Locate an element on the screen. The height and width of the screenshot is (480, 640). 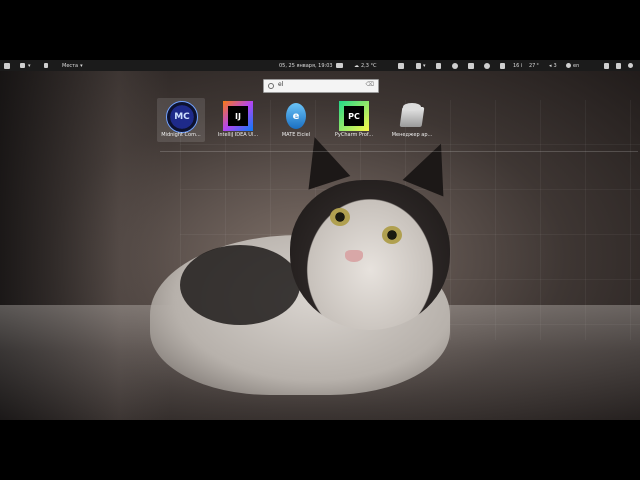
wallpaper-cat-nose is located at coordinates (354, 256).